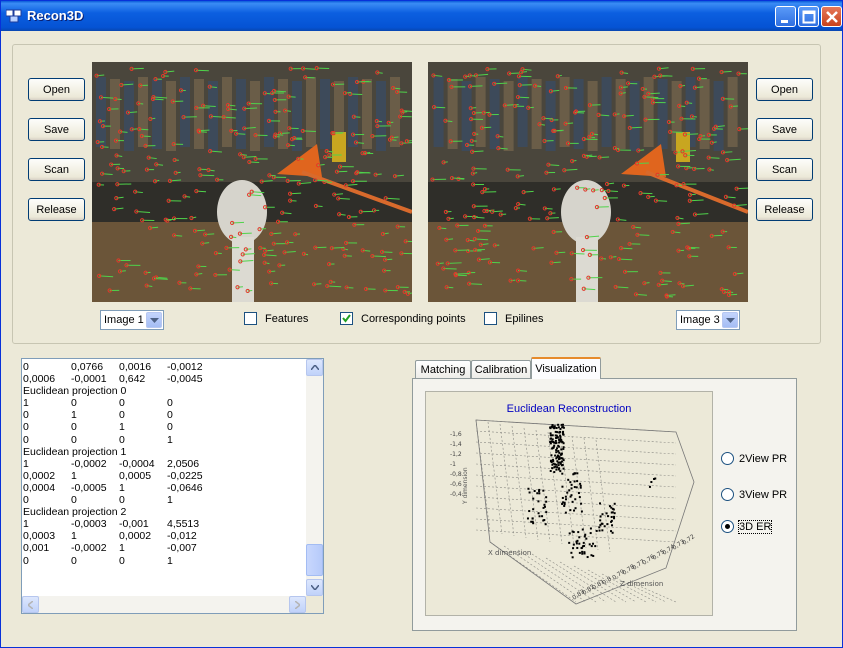 This screenshot has width=843, height=648. Describe the element at coordinates (514, 318) in the screenshot. I see `epilines-checkbox: Epilines` at that location.